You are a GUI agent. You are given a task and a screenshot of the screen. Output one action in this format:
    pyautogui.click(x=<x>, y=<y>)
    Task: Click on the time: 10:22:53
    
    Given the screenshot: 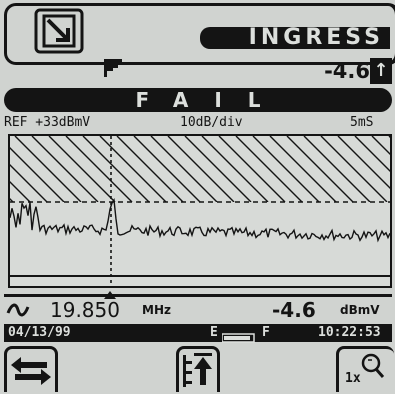 What is the action you would take?
    pyautogui.click(x=349, y=332)
    